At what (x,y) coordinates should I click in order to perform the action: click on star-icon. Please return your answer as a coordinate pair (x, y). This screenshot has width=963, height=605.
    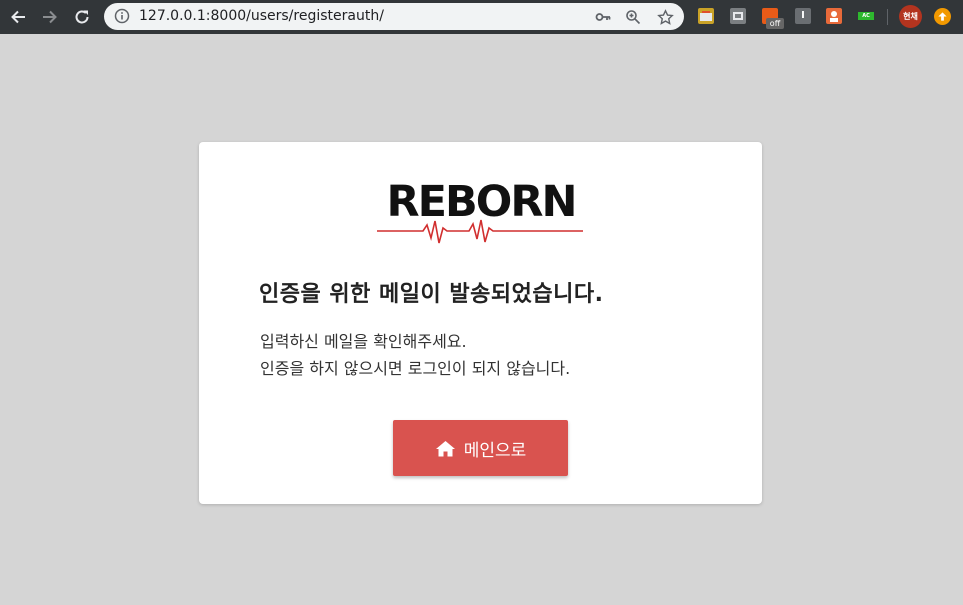
    Looking at the image, I should click on (665, 17).